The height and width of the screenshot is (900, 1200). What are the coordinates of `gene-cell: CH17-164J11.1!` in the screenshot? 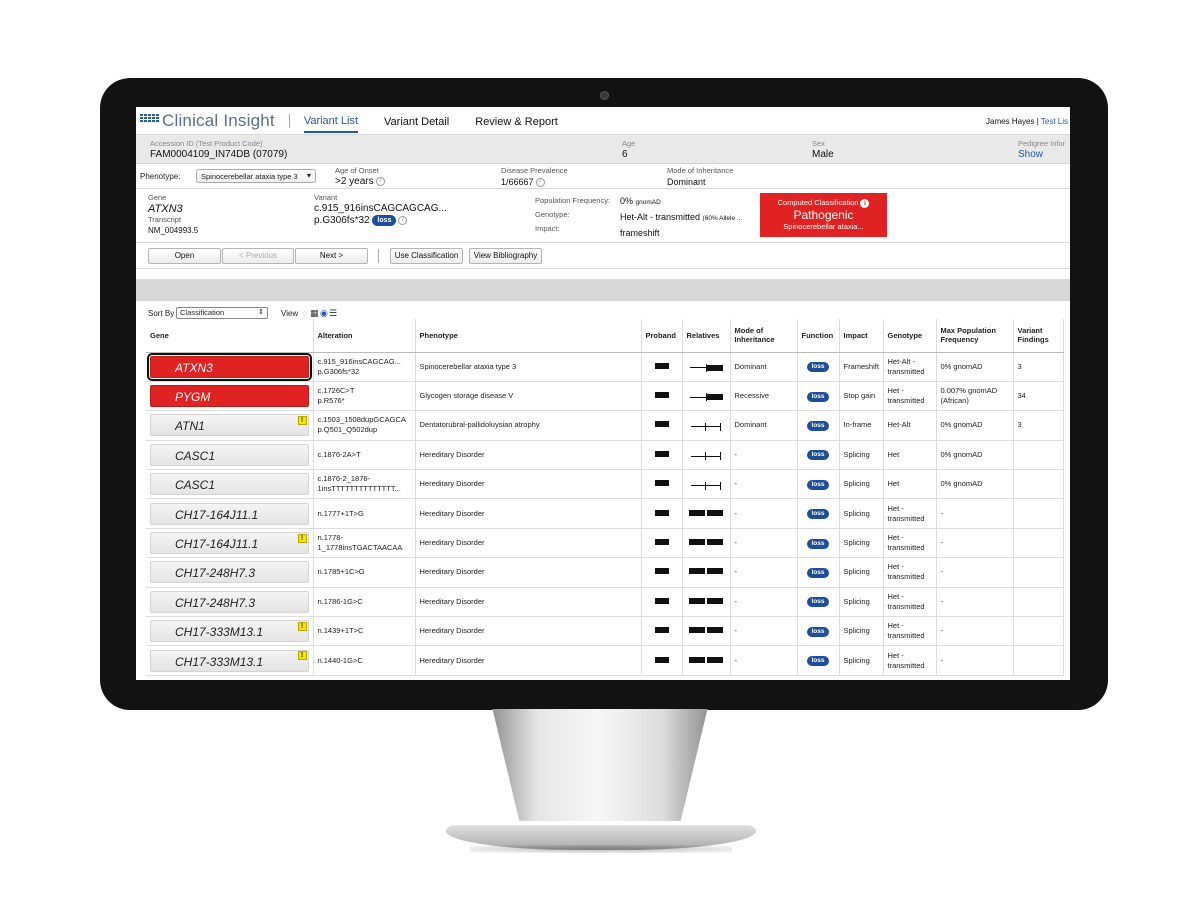 It's located at (230, 543).